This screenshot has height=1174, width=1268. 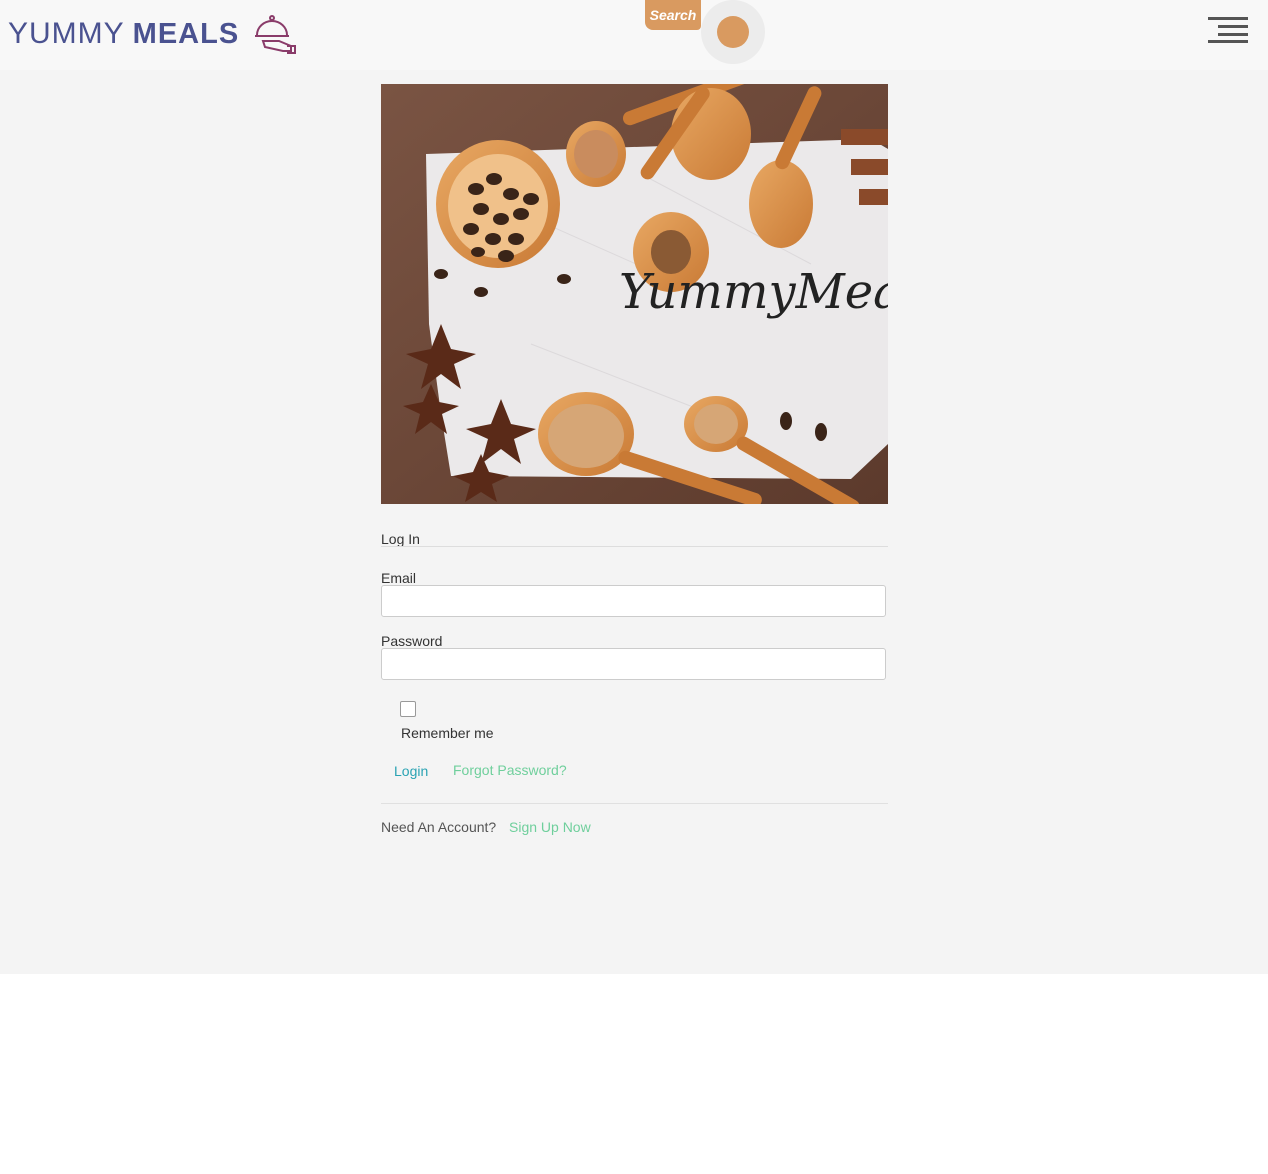 I want to click on email-field, so click(x=633, y=601).